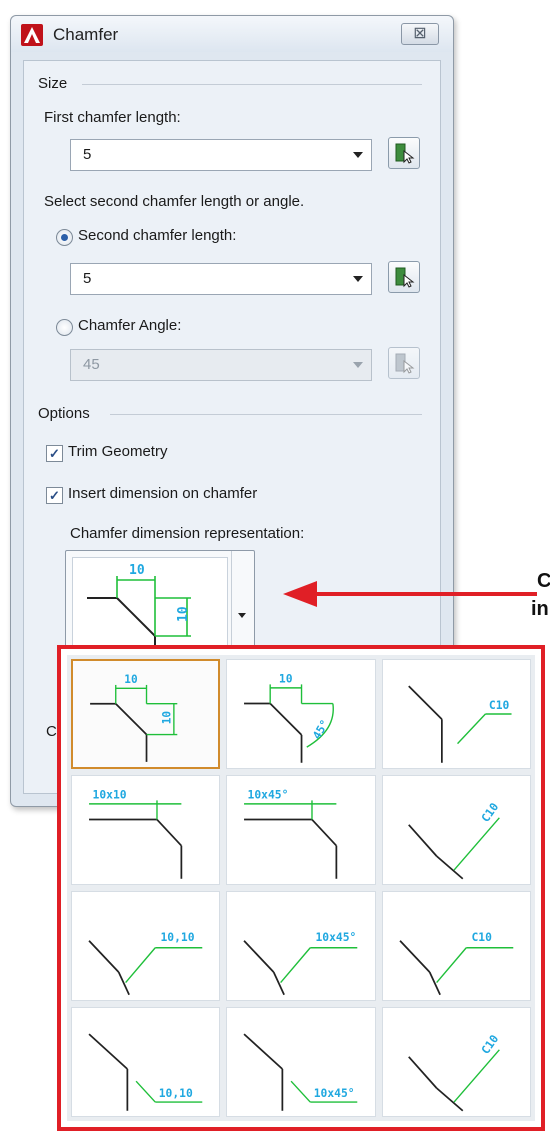  I want to click on dimension-text: 45°, so click(321, 729).